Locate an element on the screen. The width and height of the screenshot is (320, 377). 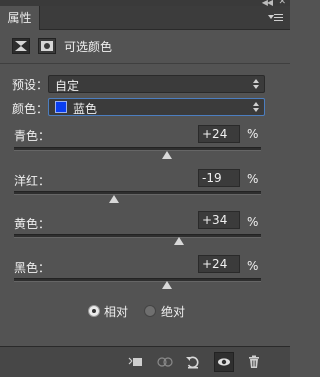
reset-icon is located at coordinates (193, 362).